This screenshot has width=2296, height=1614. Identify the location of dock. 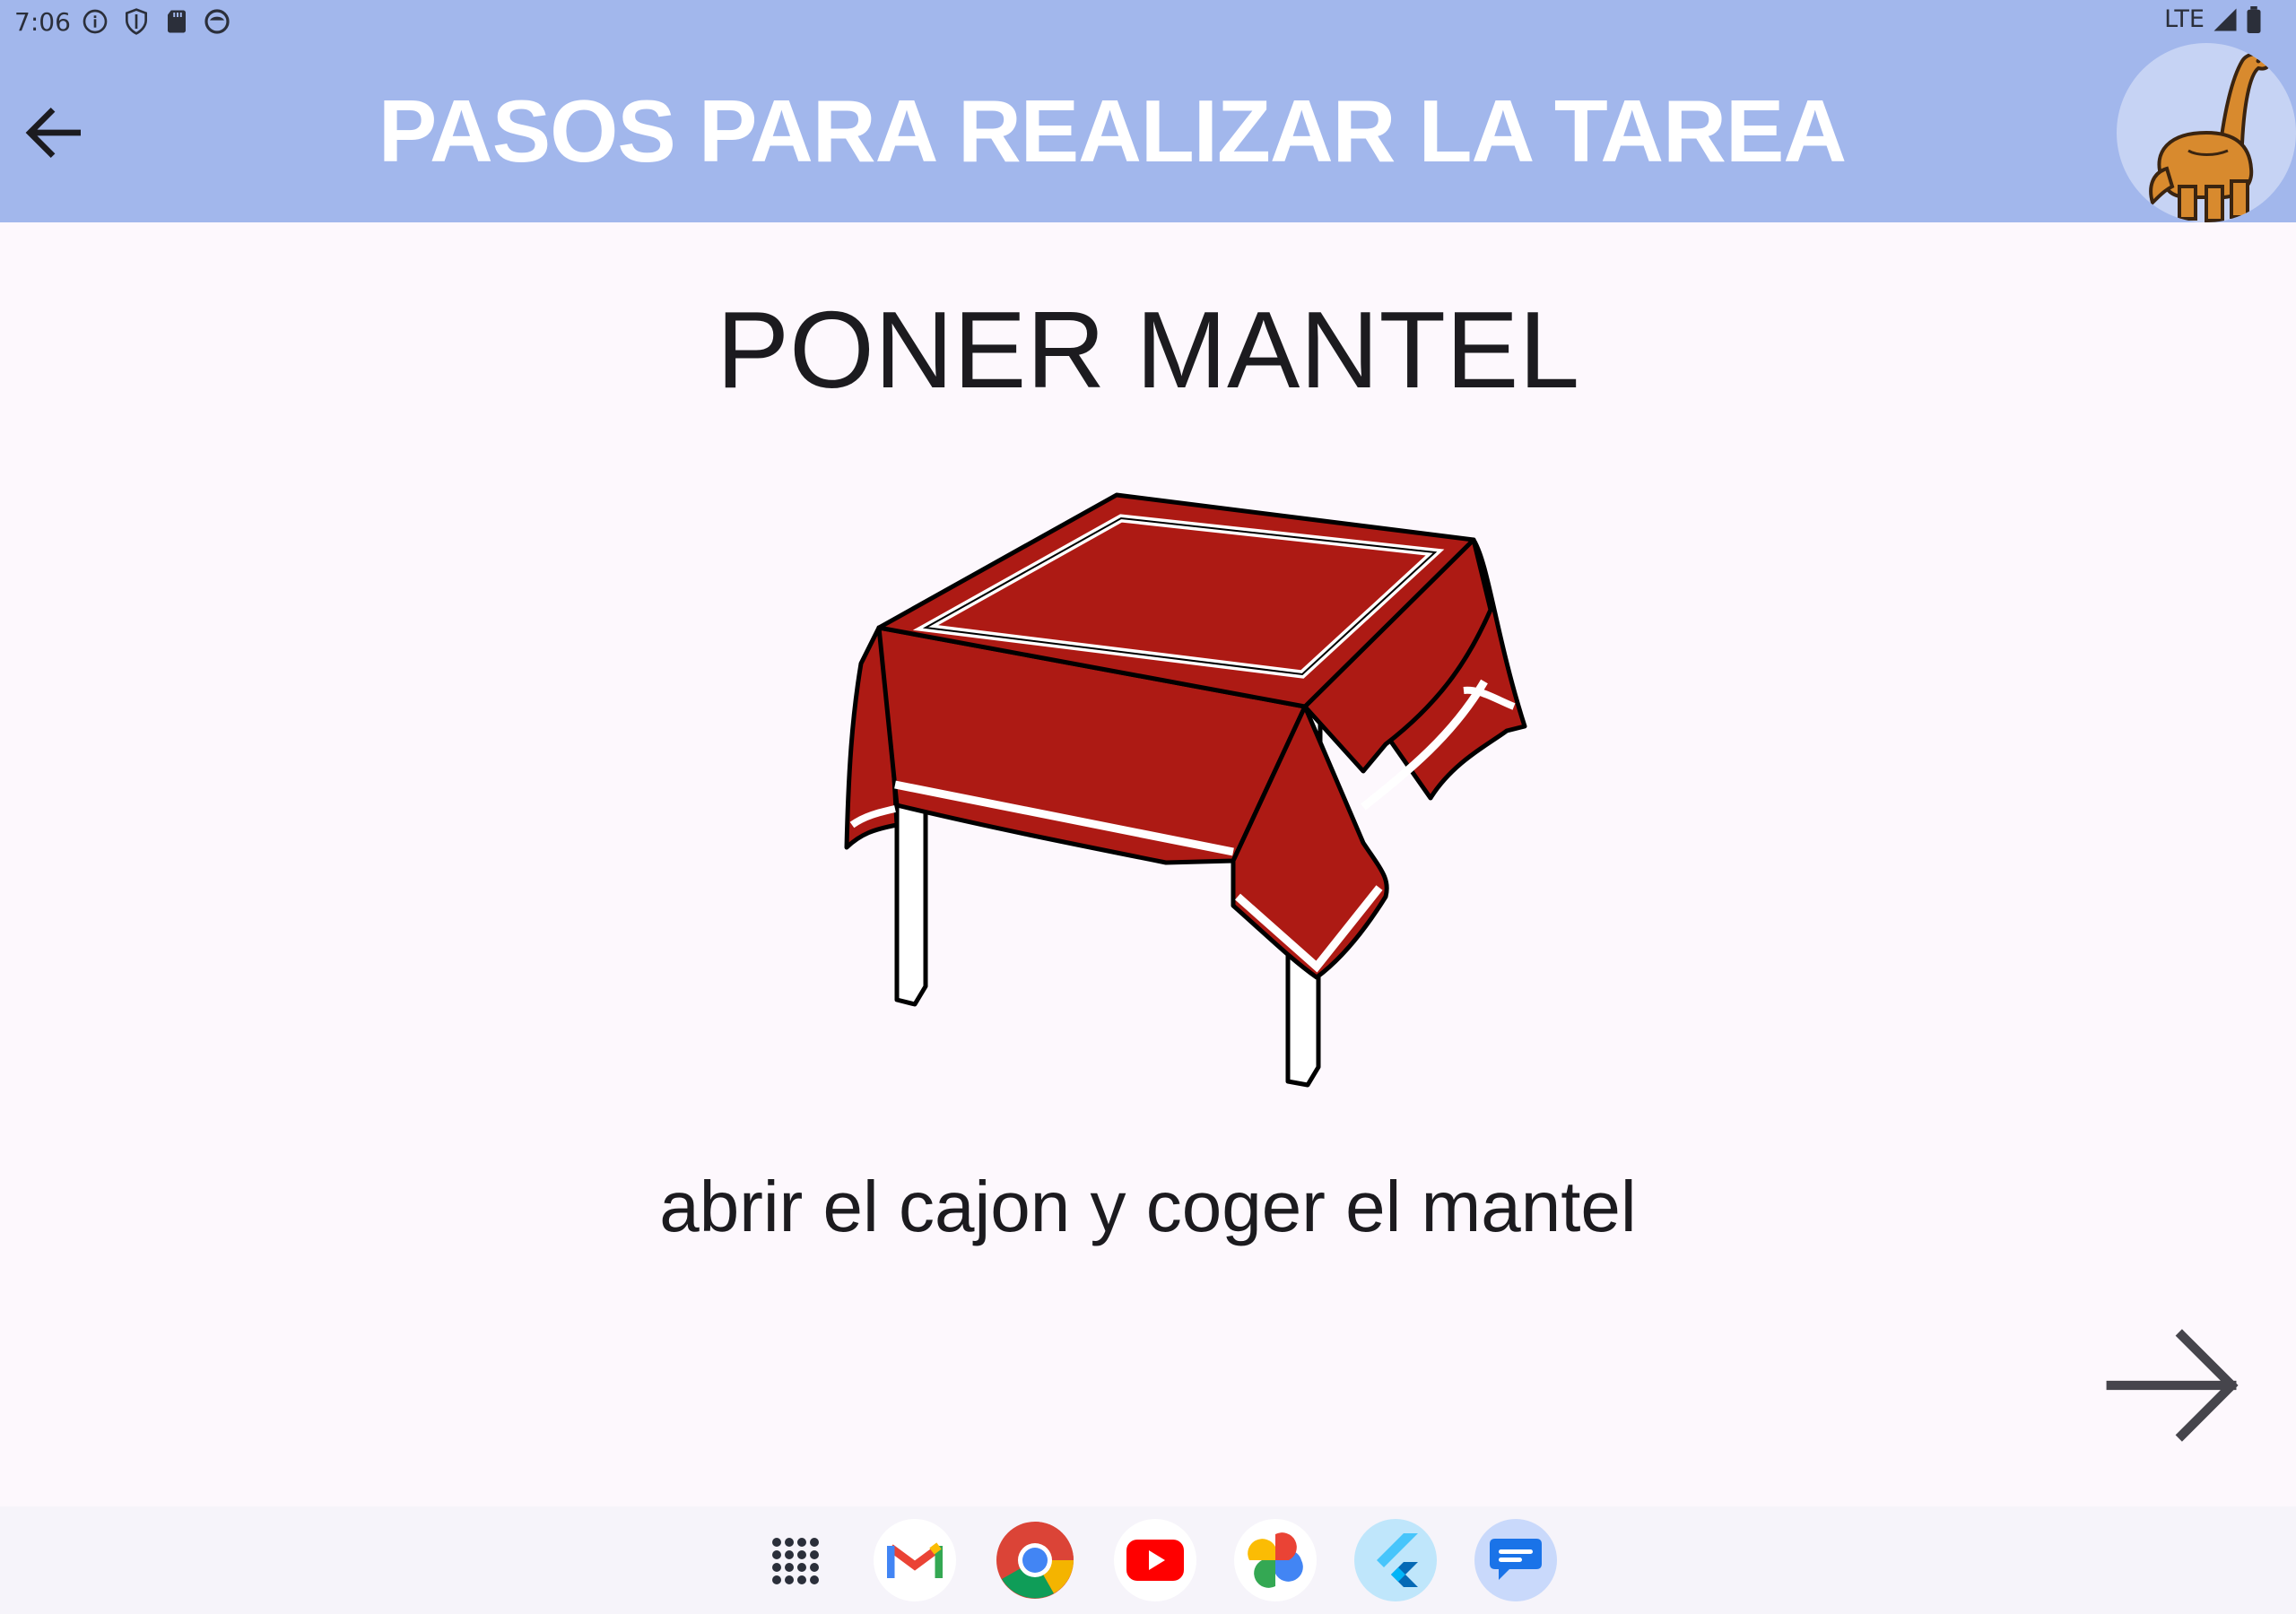
(1155, 1560).